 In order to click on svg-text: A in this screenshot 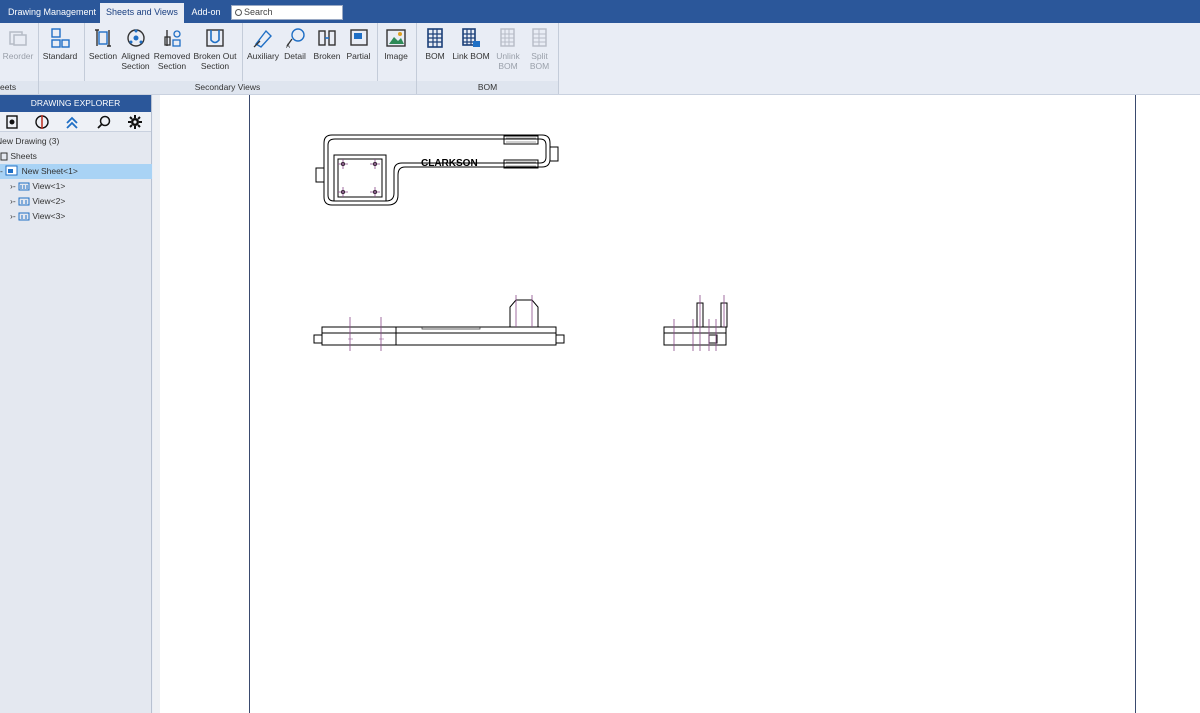, I will do `click(288, 46)`.